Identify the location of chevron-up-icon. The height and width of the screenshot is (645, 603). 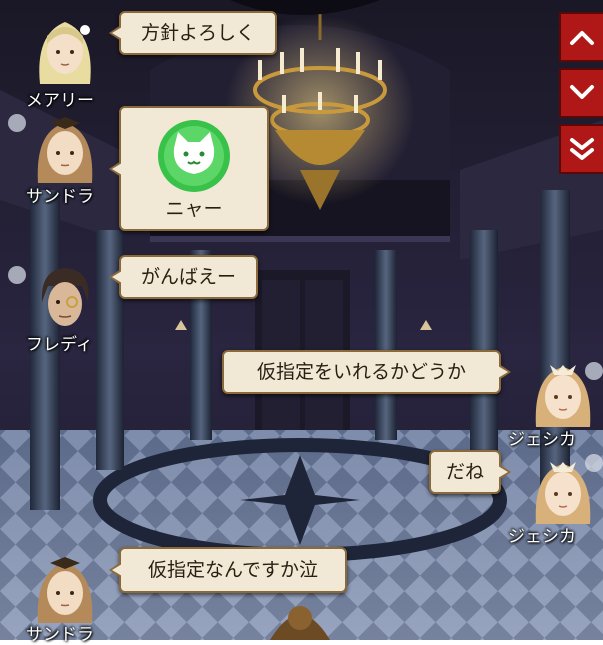
(582, 38).